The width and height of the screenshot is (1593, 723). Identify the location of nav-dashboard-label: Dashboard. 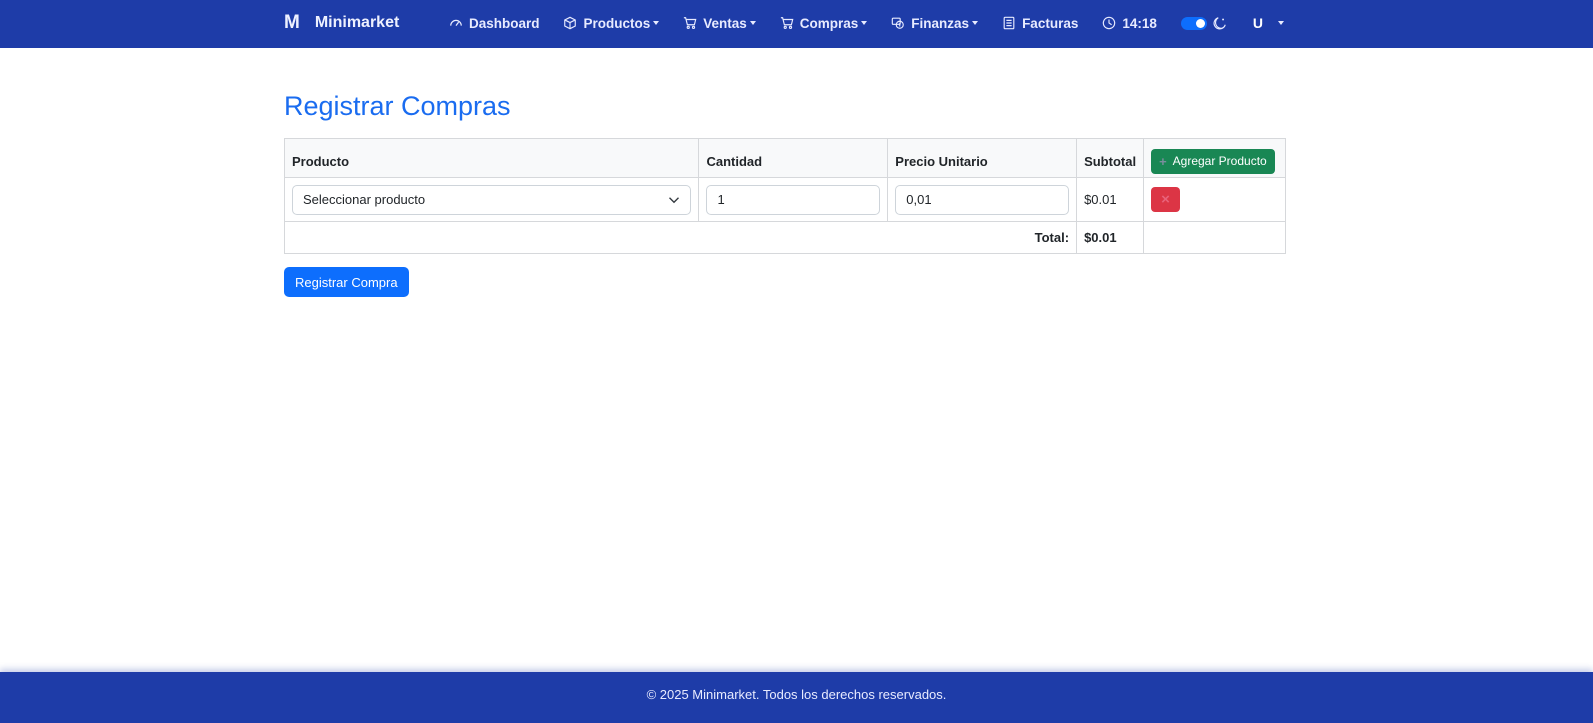
(504, 23).